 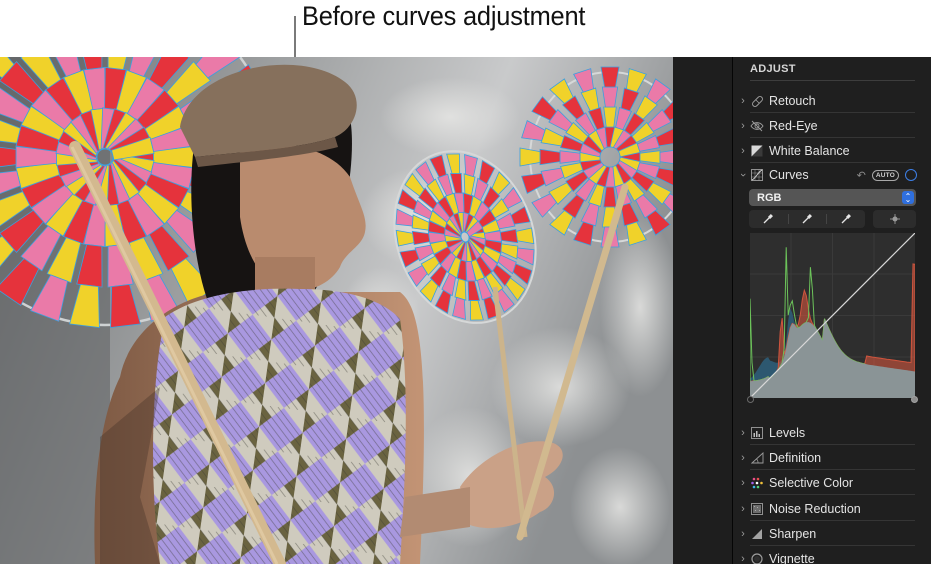 I want to click on adjust-item-noise-reduction: › Noise Reduction, so click(x=832, y=509).